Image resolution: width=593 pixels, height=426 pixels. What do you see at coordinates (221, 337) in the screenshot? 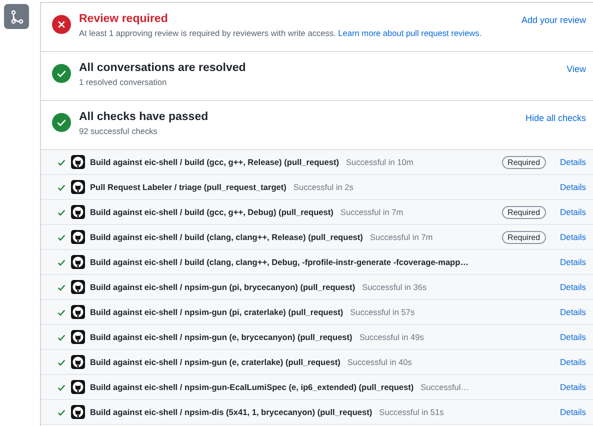
I see `check-name: Build against eic-shell / npsim-gun (e, brycecanyon) (pull_request)` at bounding box center [221, 337].